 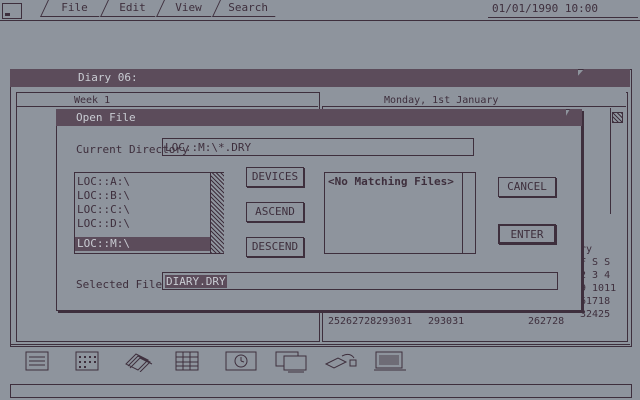 I want to click on enter-button: ENTER, so click(x=527, y=234).